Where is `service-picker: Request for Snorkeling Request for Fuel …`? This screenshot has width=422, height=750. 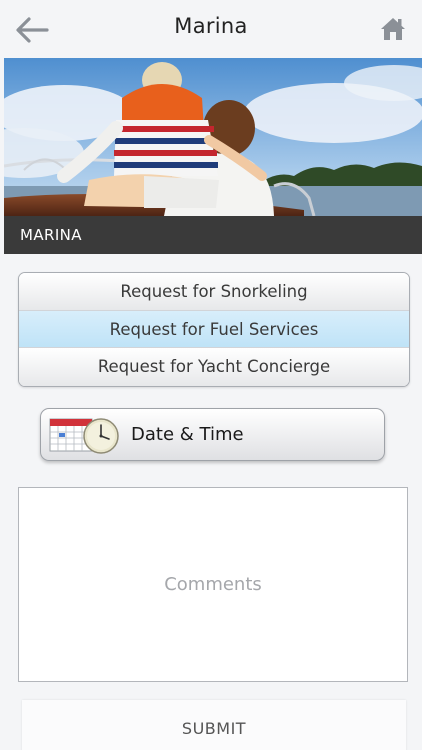 service-picker: Request for Snorkeling Request for Fuel … is located at coordinates (214, 329).